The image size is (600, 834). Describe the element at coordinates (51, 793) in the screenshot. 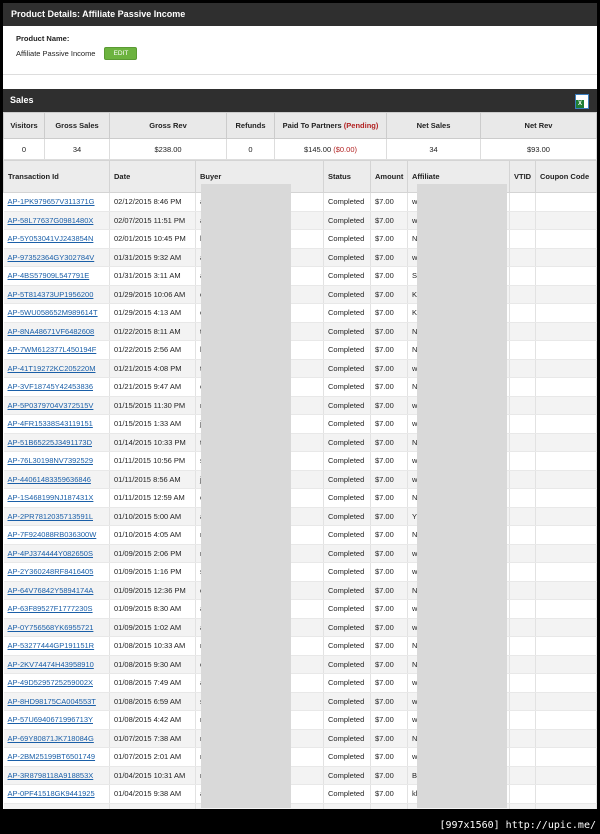

I see `transaction-id-link: AP-0PF41518GK9441925` at that location.